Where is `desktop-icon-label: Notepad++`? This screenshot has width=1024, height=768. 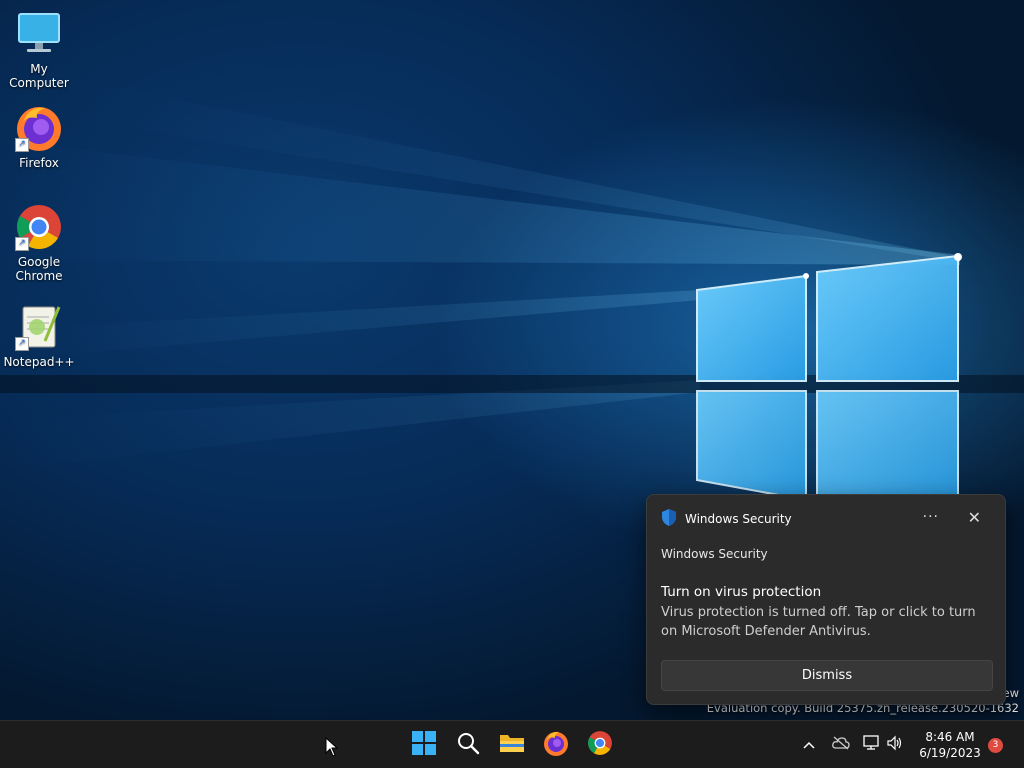 desktop-icon-label: Notepad++ is located at coordinates (39, 362).